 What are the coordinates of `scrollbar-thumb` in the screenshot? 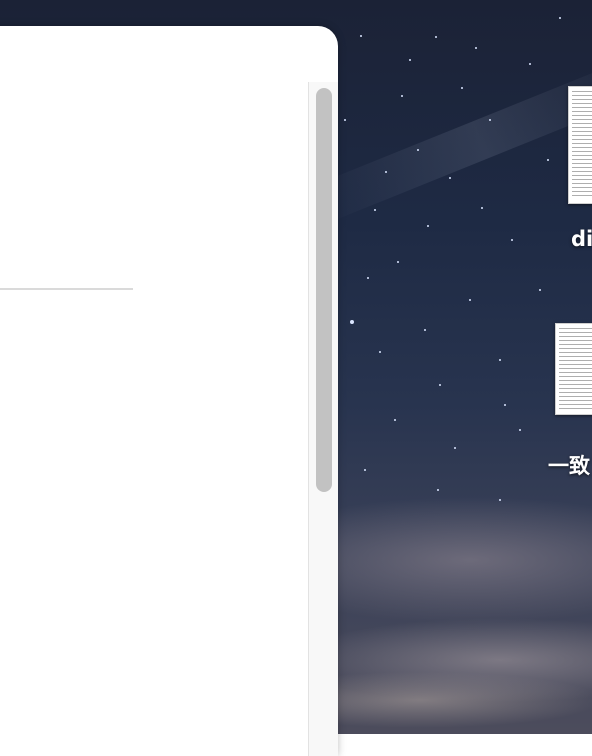 It's located at (324, 290).